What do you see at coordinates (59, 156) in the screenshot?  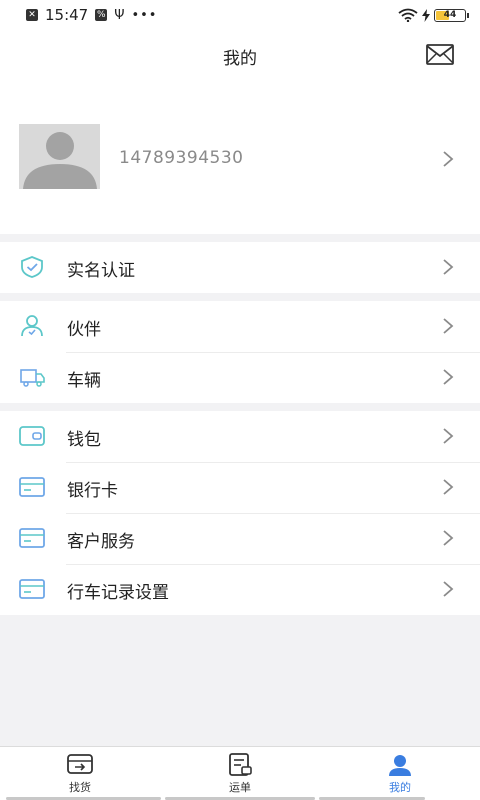 I see `avatar` at bounding box center [59, 156].